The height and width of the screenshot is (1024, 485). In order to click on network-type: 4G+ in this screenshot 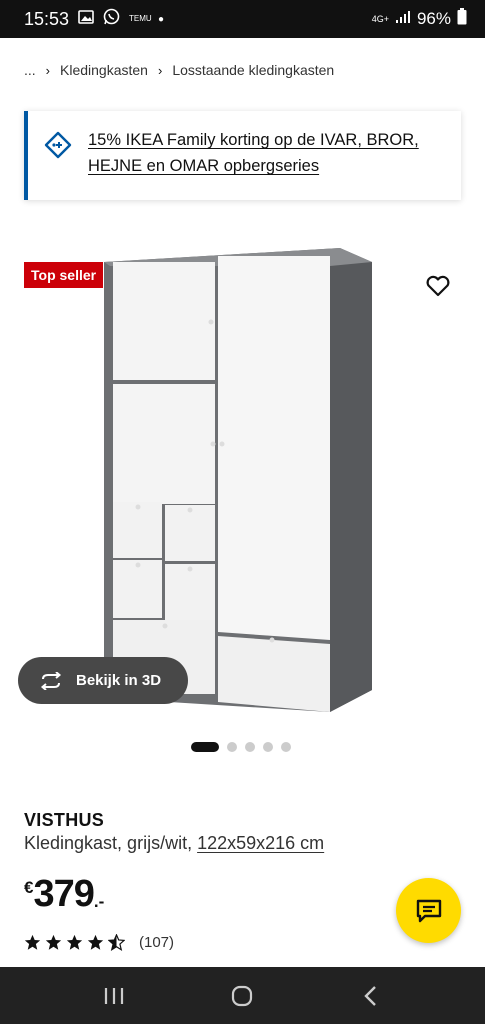, I will do `click(380, 18)`.